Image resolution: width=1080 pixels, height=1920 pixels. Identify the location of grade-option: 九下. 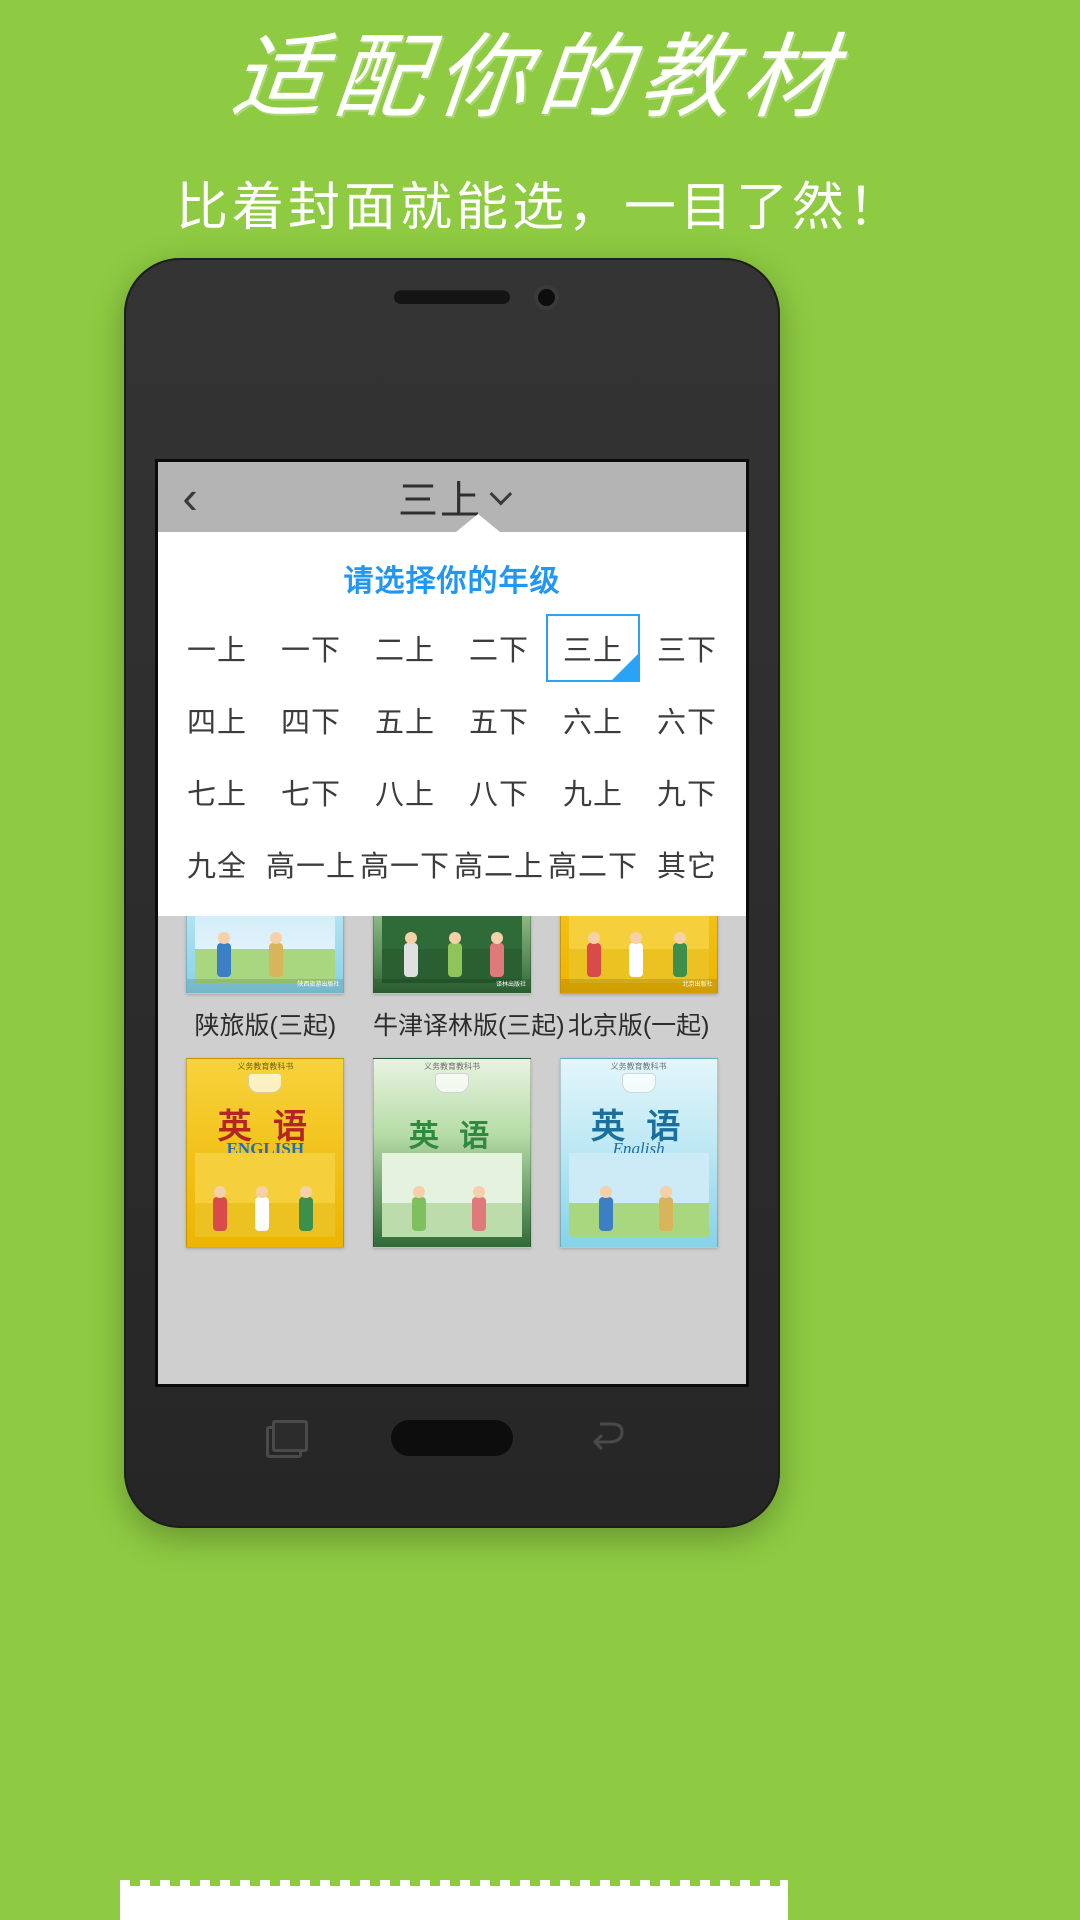
(687, 792).